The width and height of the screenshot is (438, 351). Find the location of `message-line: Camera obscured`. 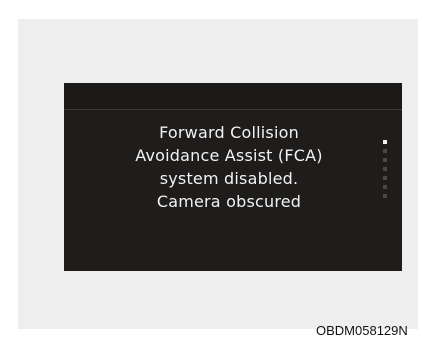

message-line: Camera obscured is located at coordinates (229, 201).